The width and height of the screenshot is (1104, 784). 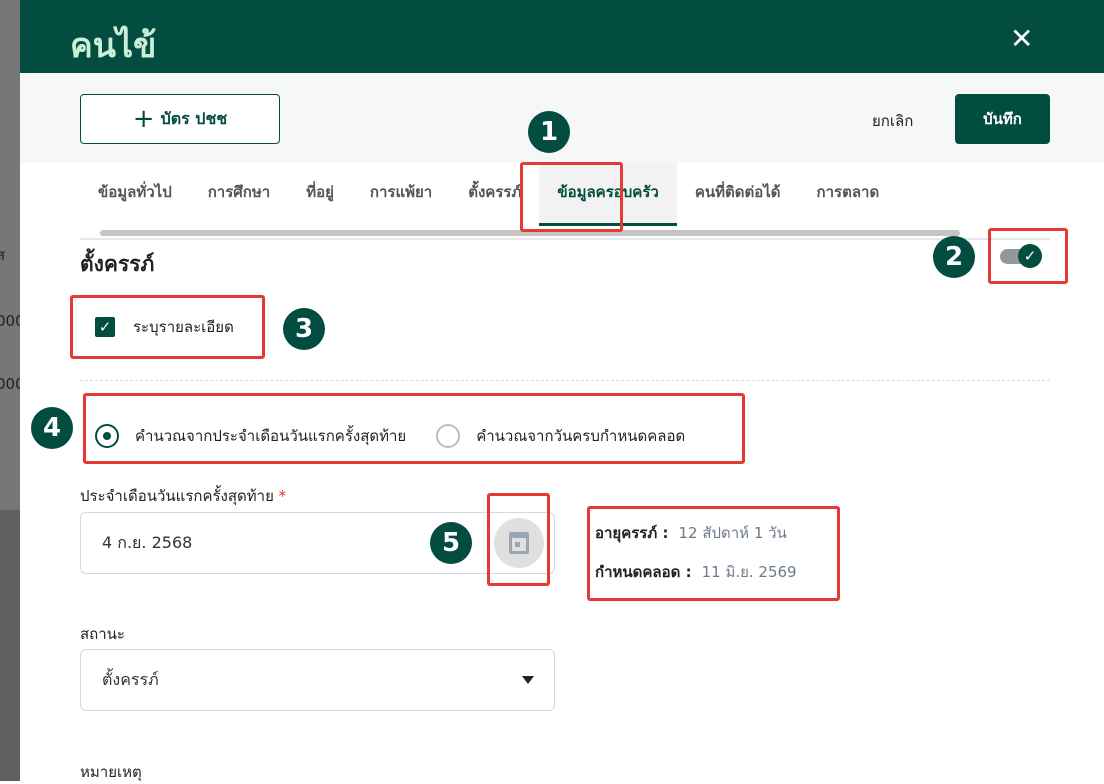 I want to click on backdrop: ส 000 000, so click(x=10, y=390).